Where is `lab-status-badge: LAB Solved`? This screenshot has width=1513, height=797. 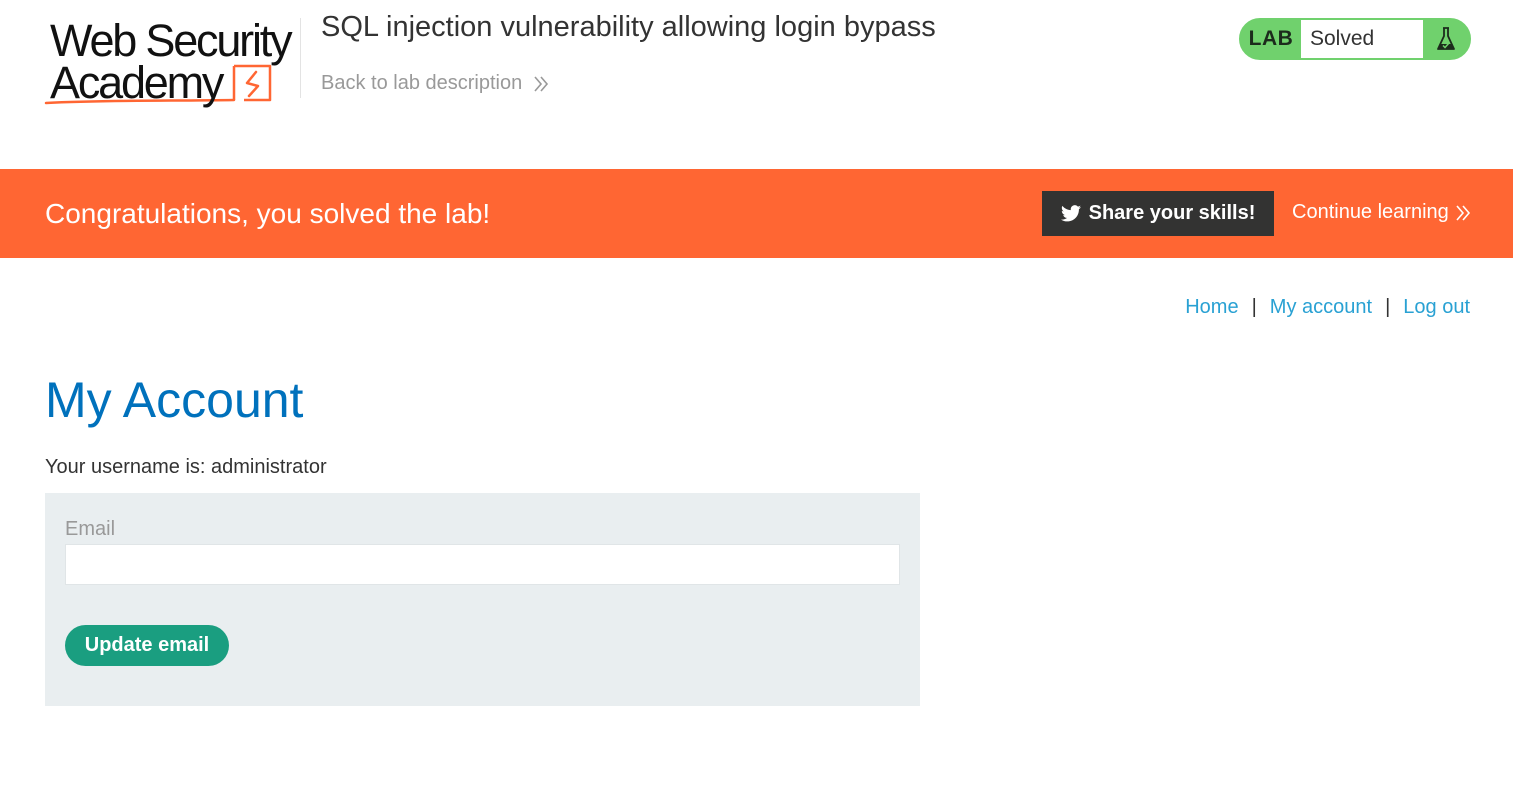 lab-status-badge: LAB Solved is located at coordinates (1355, 39).